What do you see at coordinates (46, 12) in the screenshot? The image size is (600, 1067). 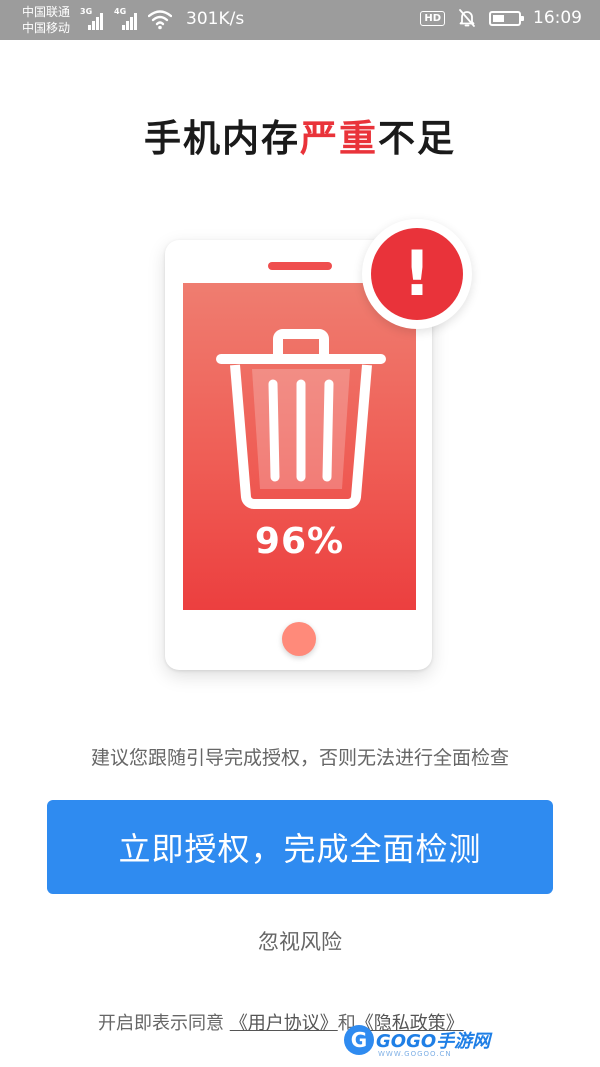 I see `carrier-1: 中国联通` at bounding box center [46, 12].